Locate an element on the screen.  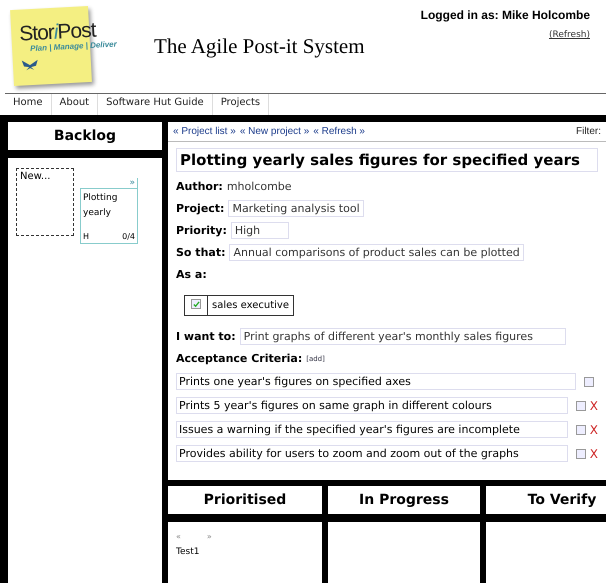
story-card: Test1 is located at coordinates (188, 552).